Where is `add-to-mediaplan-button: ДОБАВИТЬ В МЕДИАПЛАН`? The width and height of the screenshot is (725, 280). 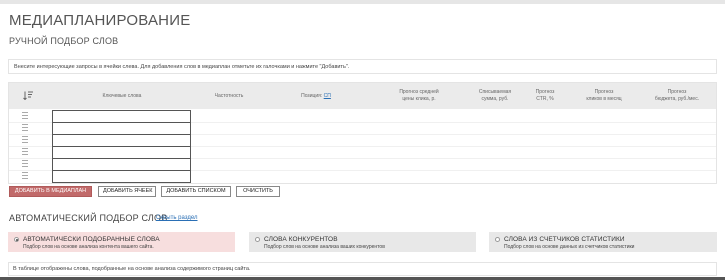 add-to-mediaplan-button: ДОБАВИТЬ В МЕДИАПЛАН is located at coordinates (50, 191).